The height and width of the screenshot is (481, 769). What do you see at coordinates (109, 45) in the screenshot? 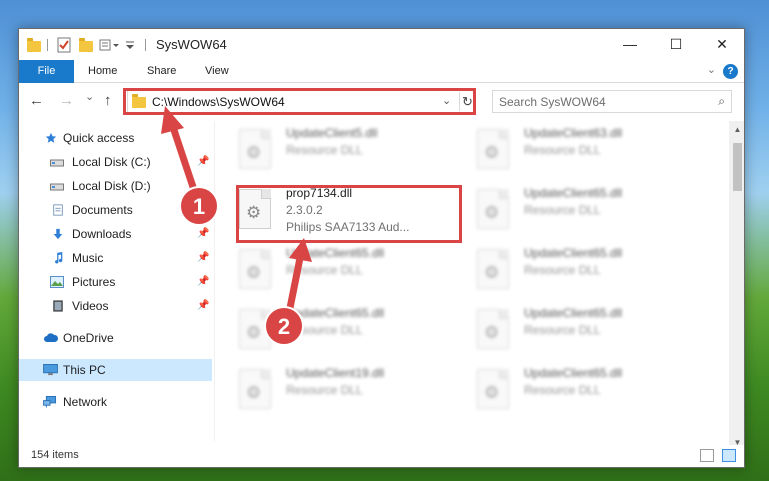
I see `customize-icon` at bounding box center [109, 45].